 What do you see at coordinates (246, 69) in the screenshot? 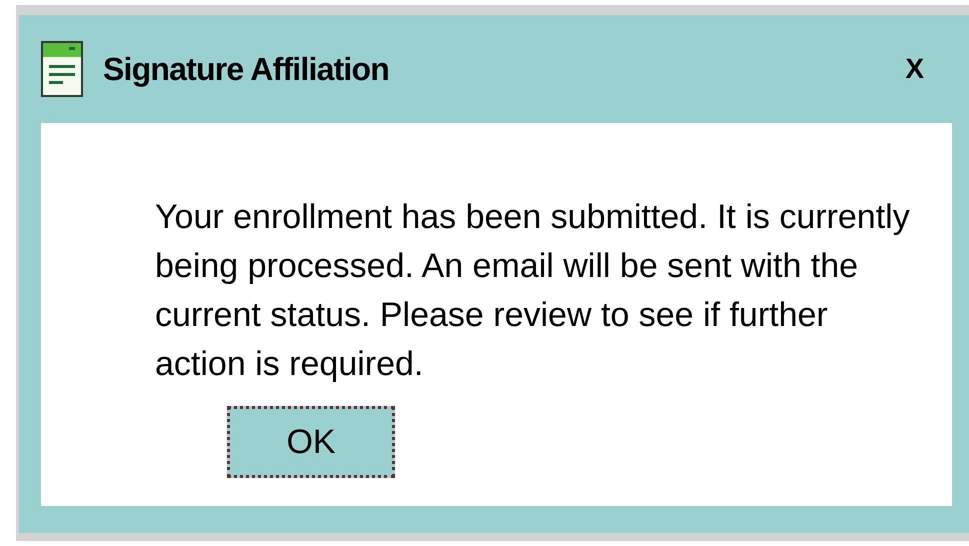
I see `window-title: Signature Affiliation` at bounding box center [246, 69].